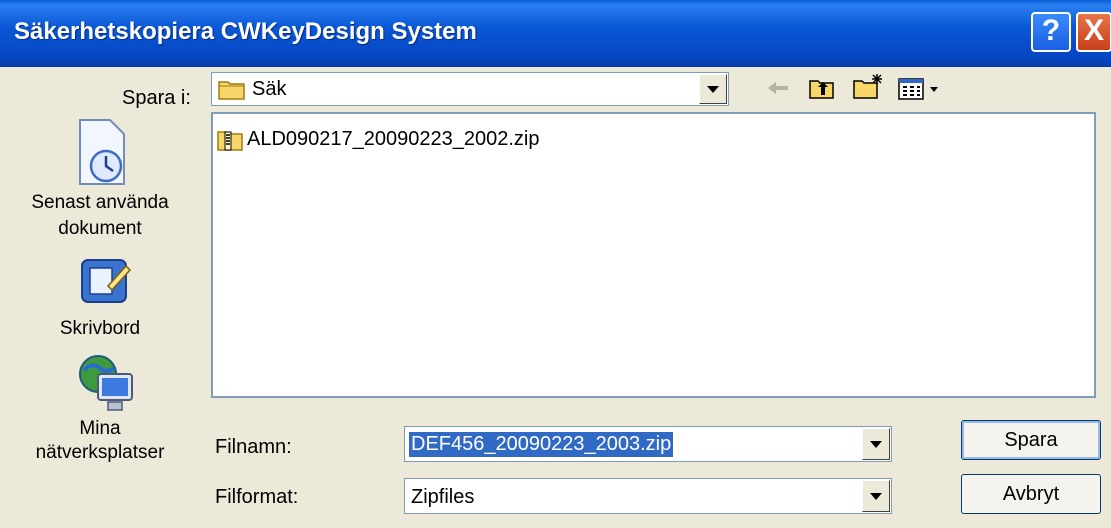 This screenshot has width=1111, height=528. Describe the element at coordinates (443, 497) in the screenshot. I see `filetype-value: Zipfiles` at that location.